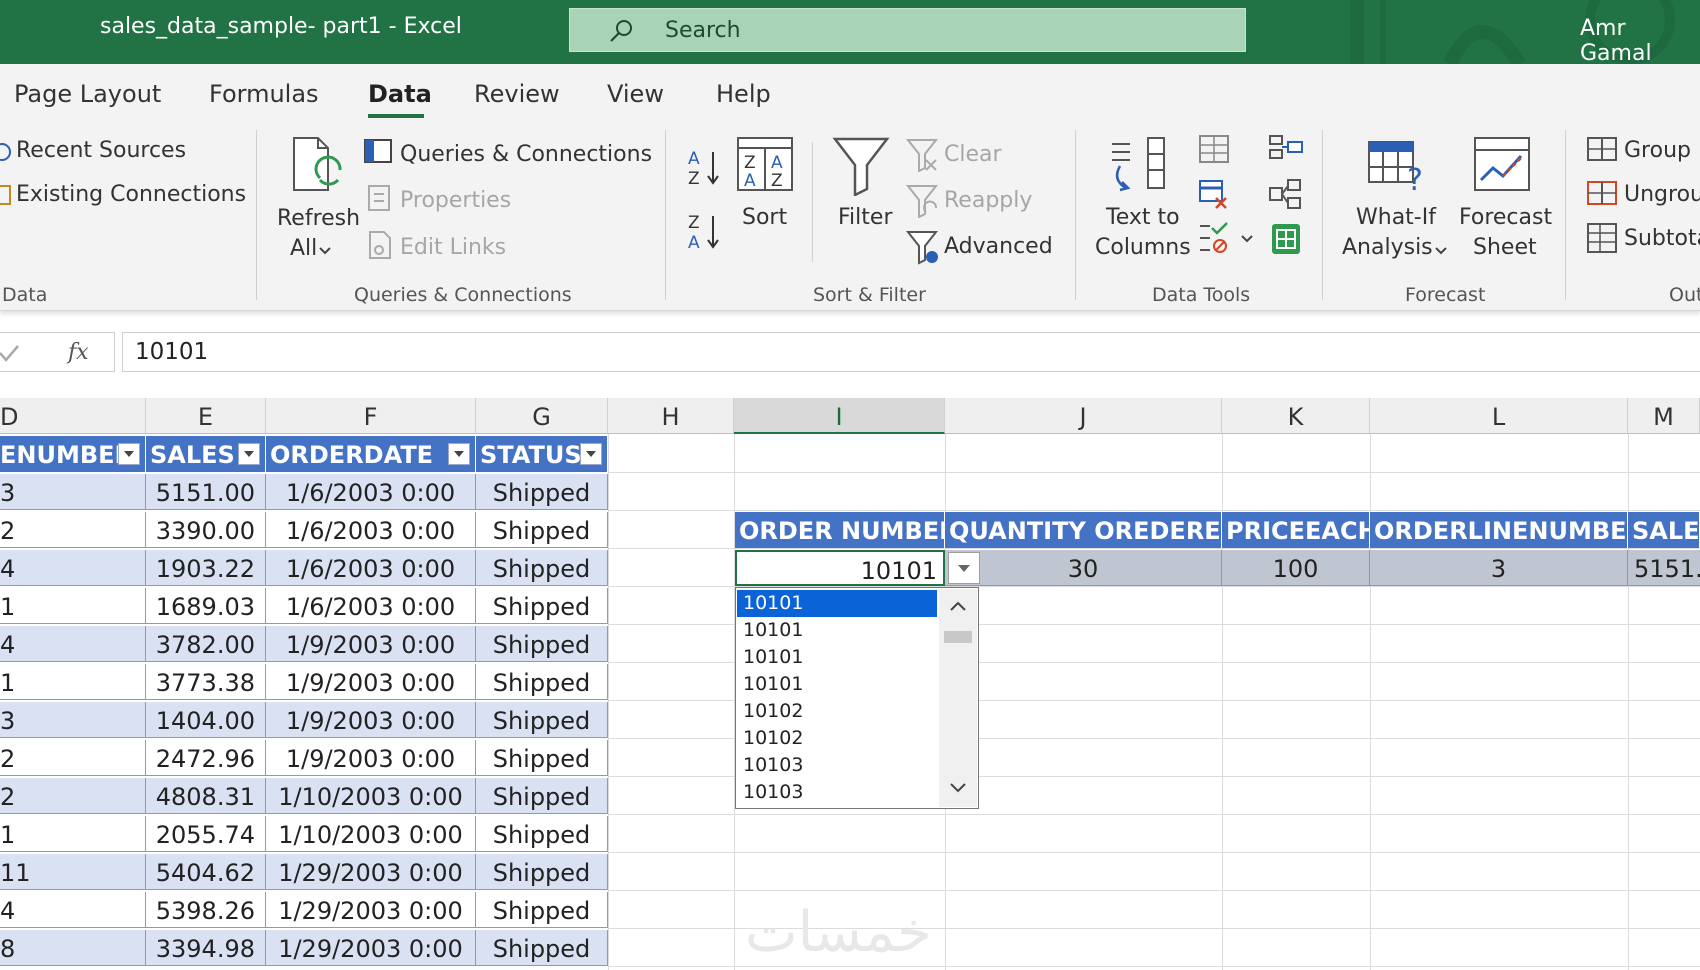  What do you see at coordinates (1662, 194) in the screenshot?
I see `ungroup-button: Ungrou` at bounding box center [1662, 194].